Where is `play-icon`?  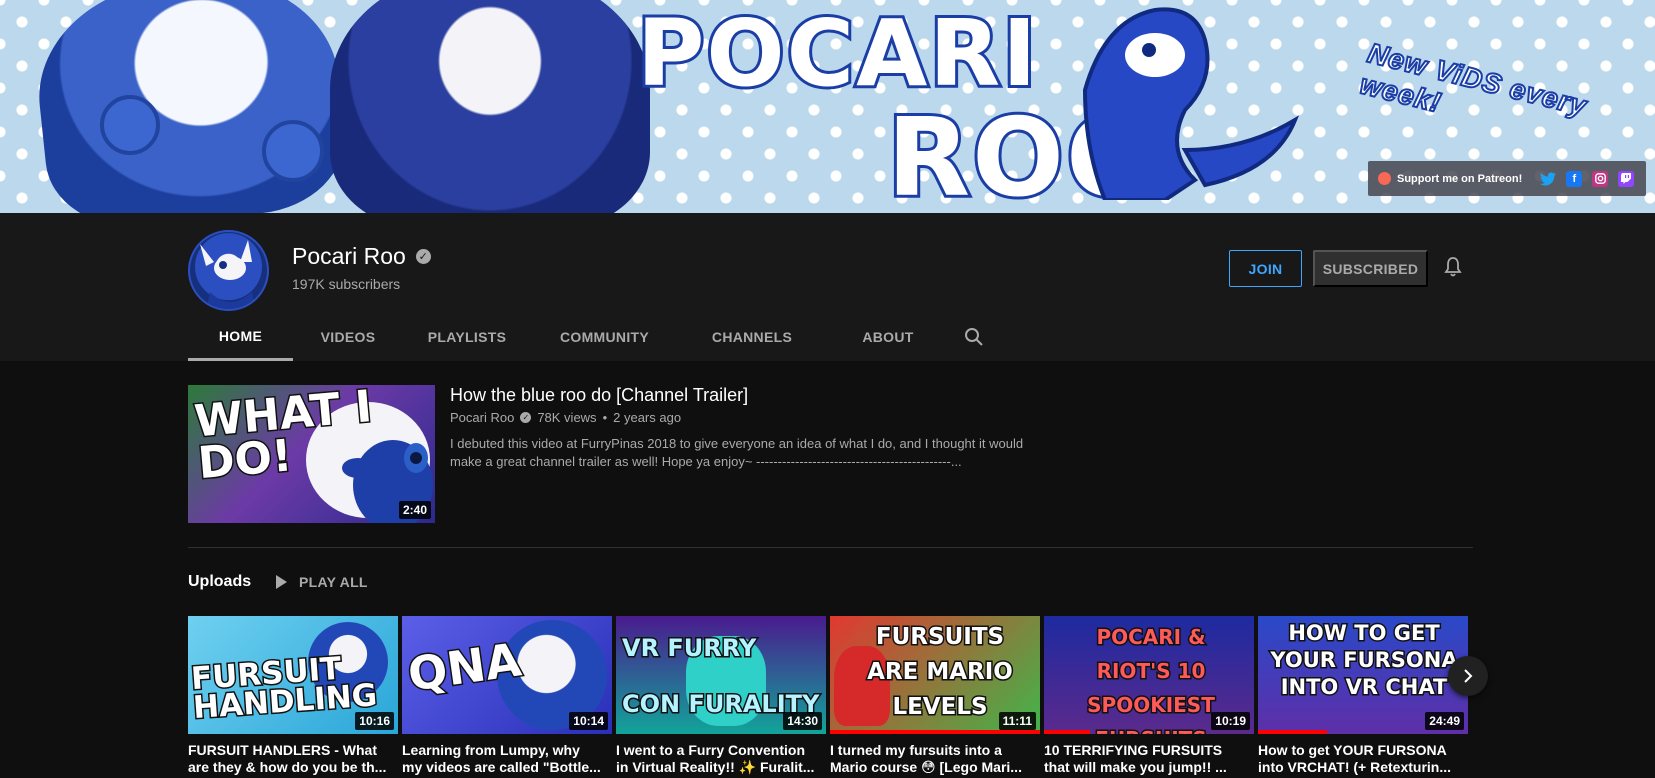 play-icon is located at coordinates (281, 582).